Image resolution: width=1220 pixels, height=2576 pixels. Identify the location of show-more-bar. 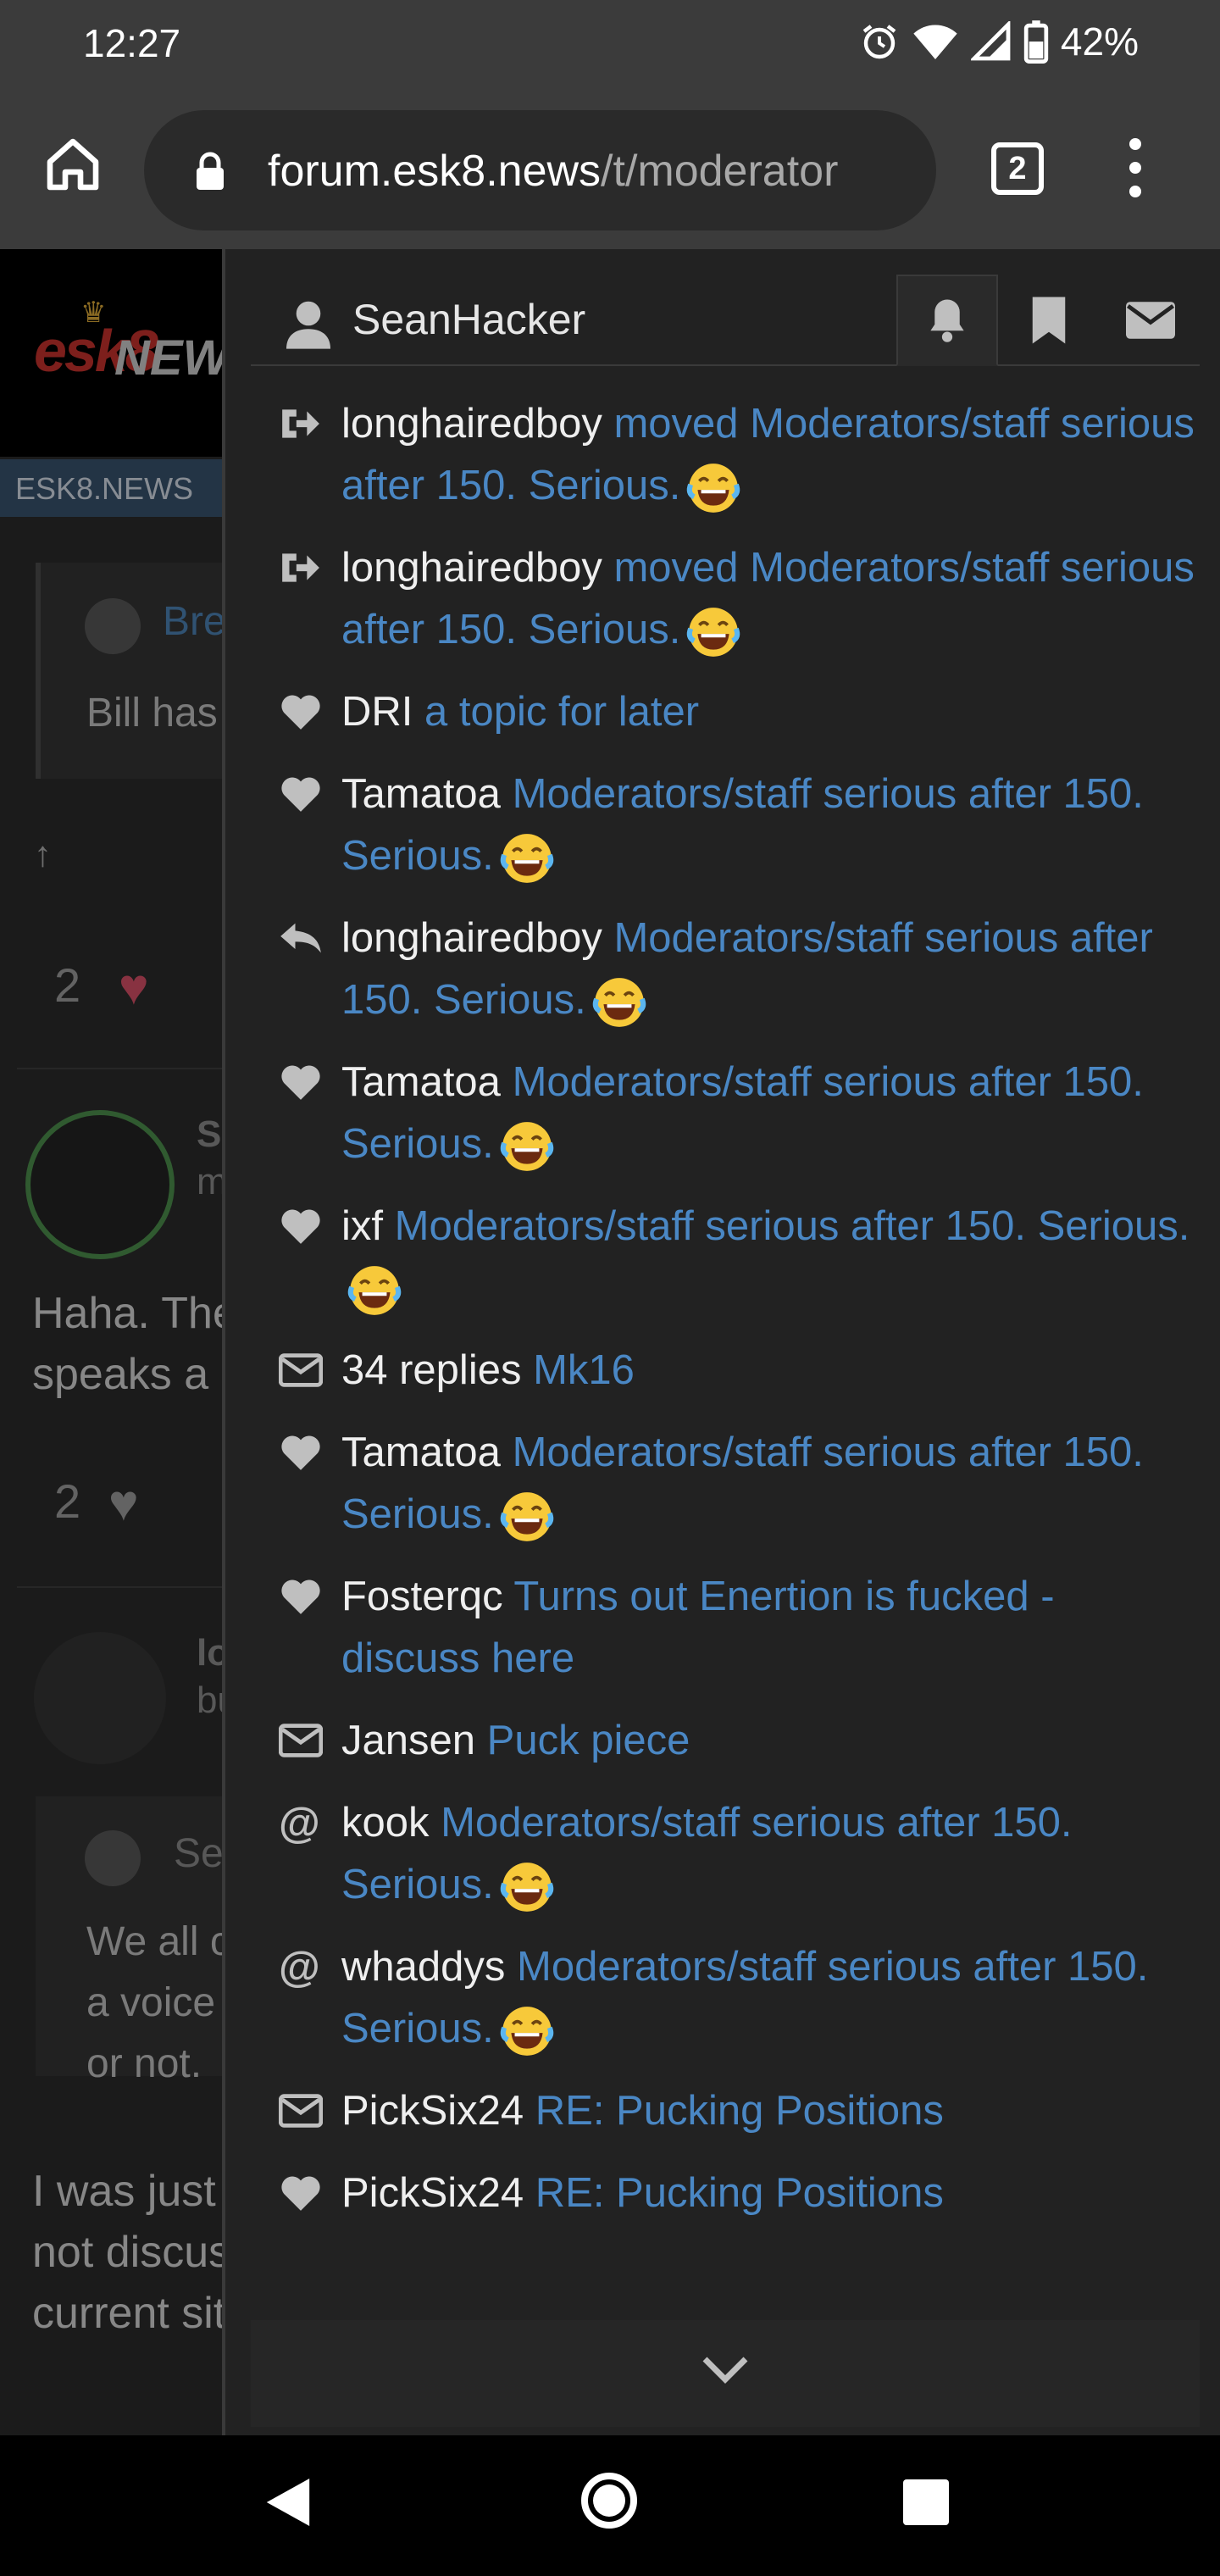
(725, 2373).